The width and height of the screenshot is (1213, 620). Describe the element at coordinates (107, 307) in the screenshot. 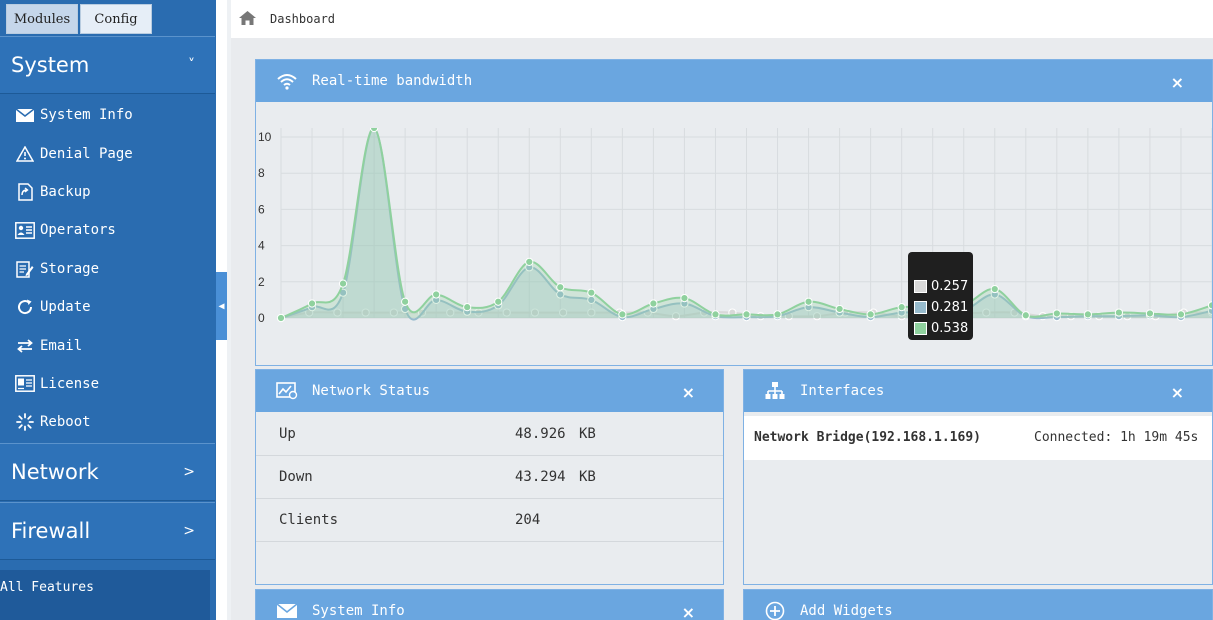

I see `sidebar-item-update: Update` at that location.